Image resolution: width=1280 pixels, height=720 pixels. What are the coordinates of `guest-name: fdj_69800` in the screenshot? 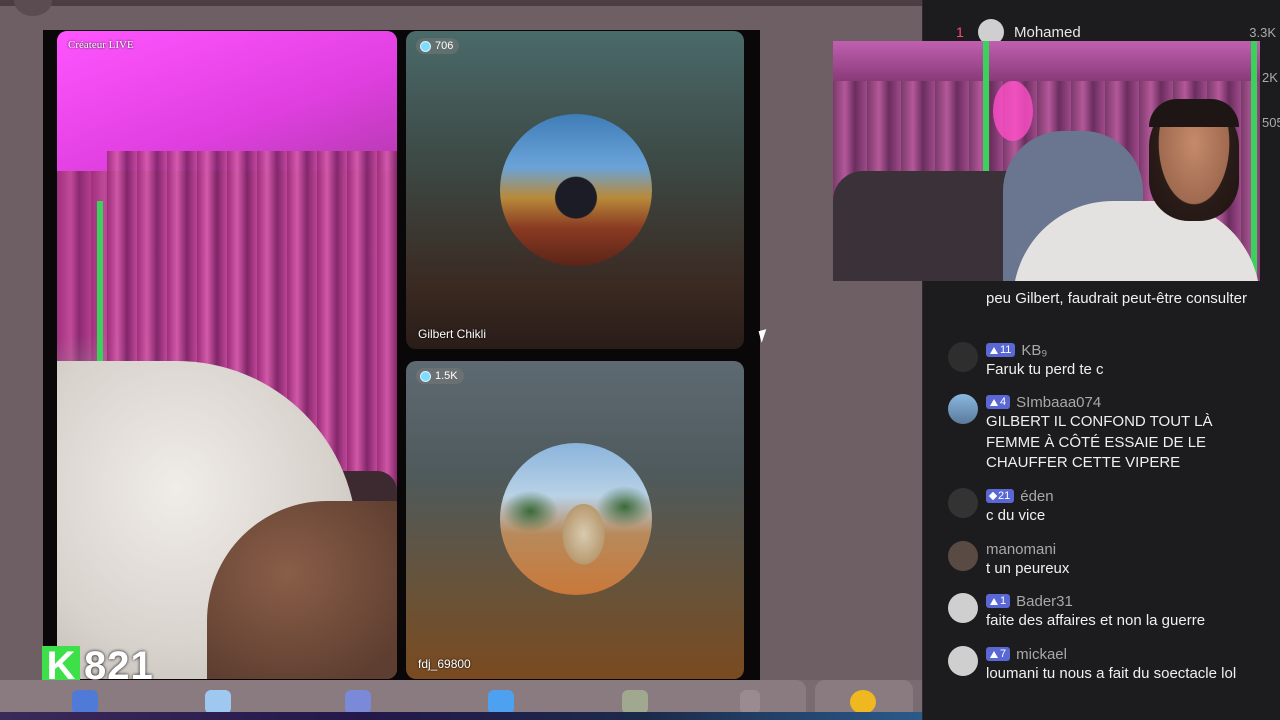 It's located at (444, 664).